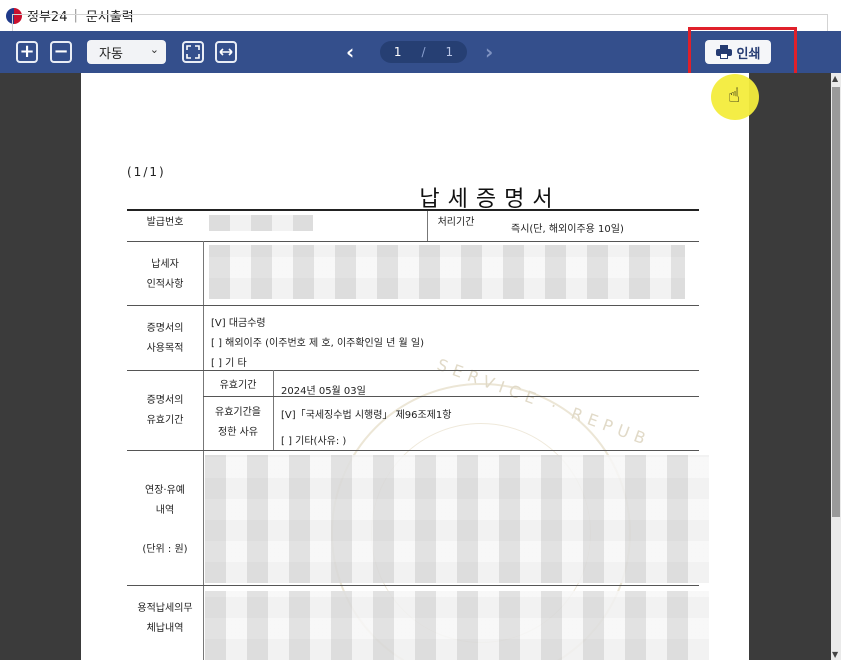 The image size is (841, 660). What do you see at coordinates (154, 49) in the screenshot?
I see `chevron-down-icon: ⌄` at bounding box center [154, 49].